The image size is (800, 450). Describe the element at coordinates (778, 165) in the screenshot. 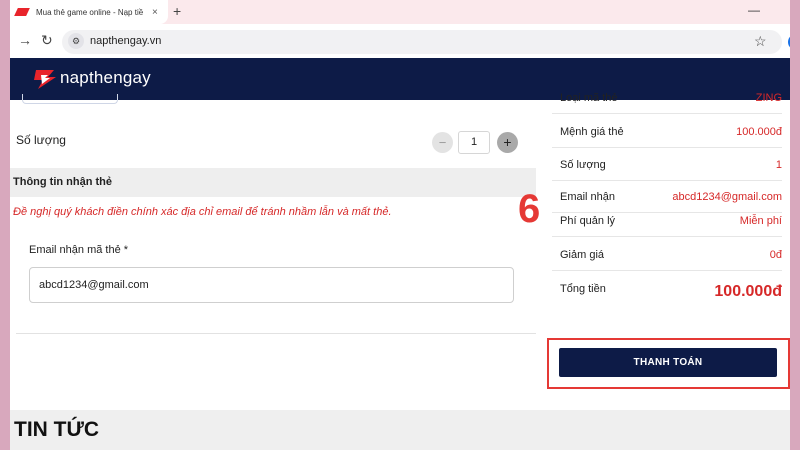

I see `summary-value: 1` at that location.